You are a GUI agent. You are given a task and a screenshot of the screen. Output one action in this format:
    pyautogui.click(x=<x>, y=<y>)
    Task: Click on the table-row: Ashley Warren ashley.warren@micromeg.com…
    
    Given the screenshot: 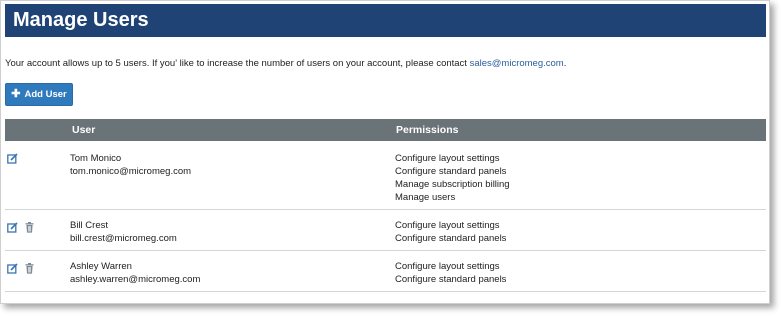 What is the action you would take?
    pyautogui.click(x=385, y=271)
    